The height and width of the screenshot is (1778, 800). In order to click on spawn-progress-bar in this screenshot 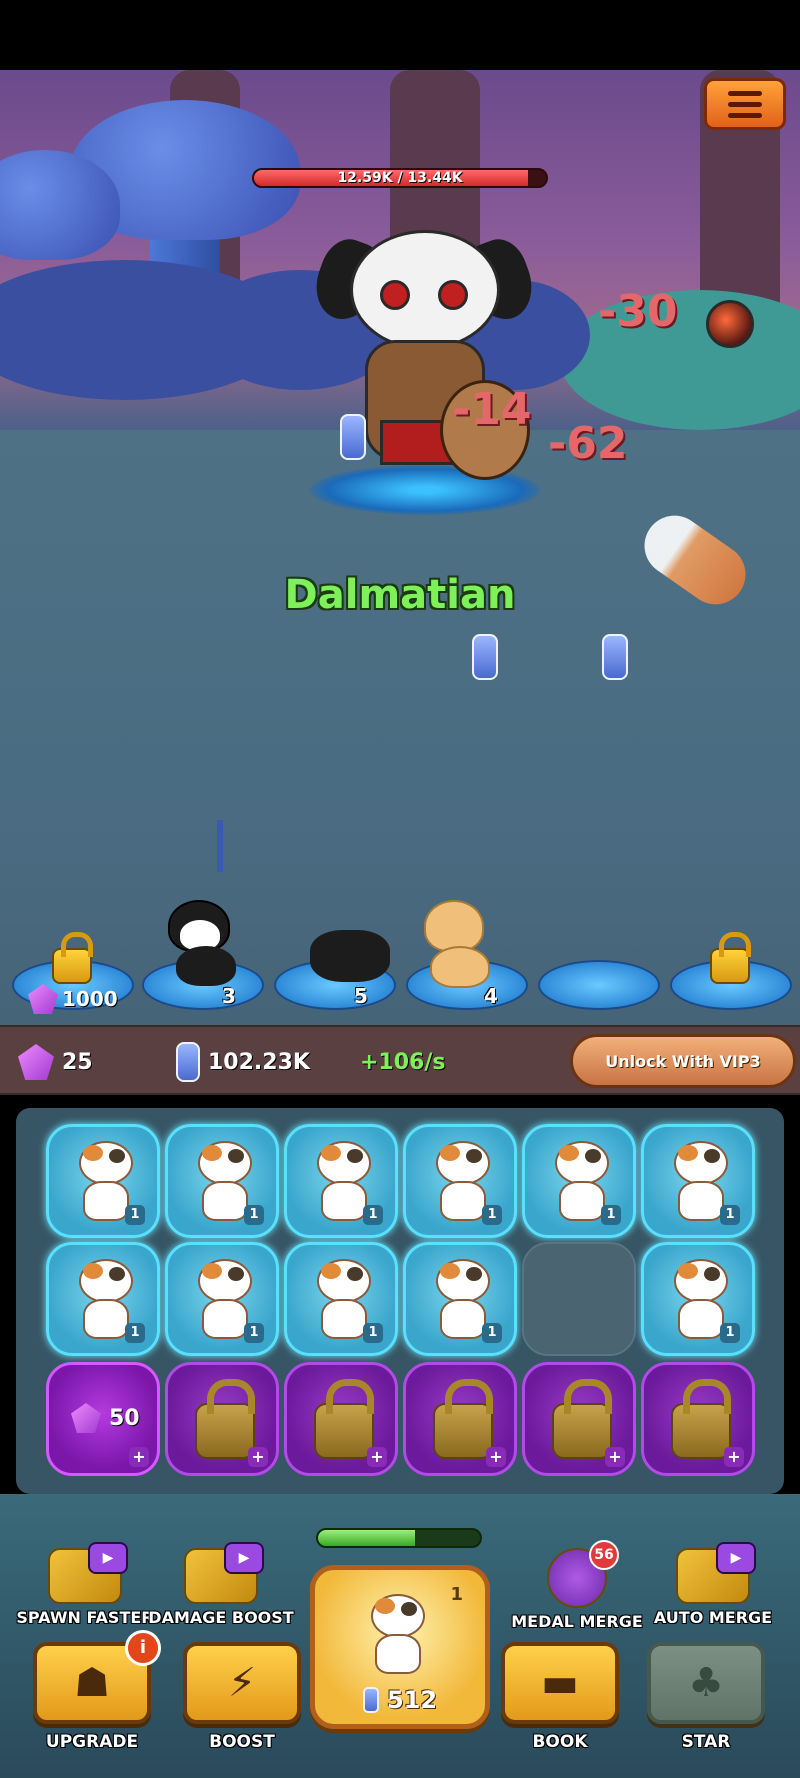, I will do `click(399, 1538)`.